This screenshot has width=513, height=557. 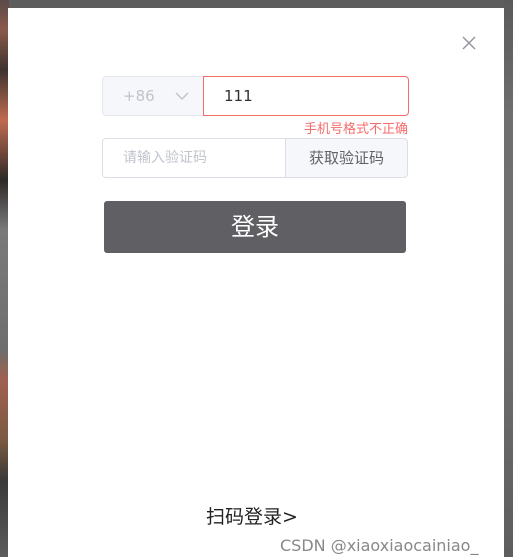 What do you see at coordinates (508, 278) in the screenshot?
I see `background-overlay-right` at bounding box center [508, 278].